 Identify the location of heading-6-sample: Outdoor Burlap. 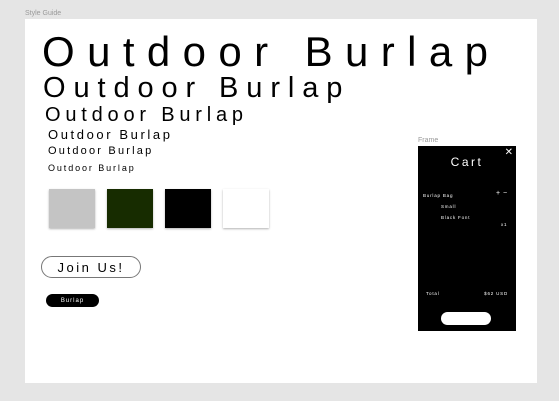
(92, 168).